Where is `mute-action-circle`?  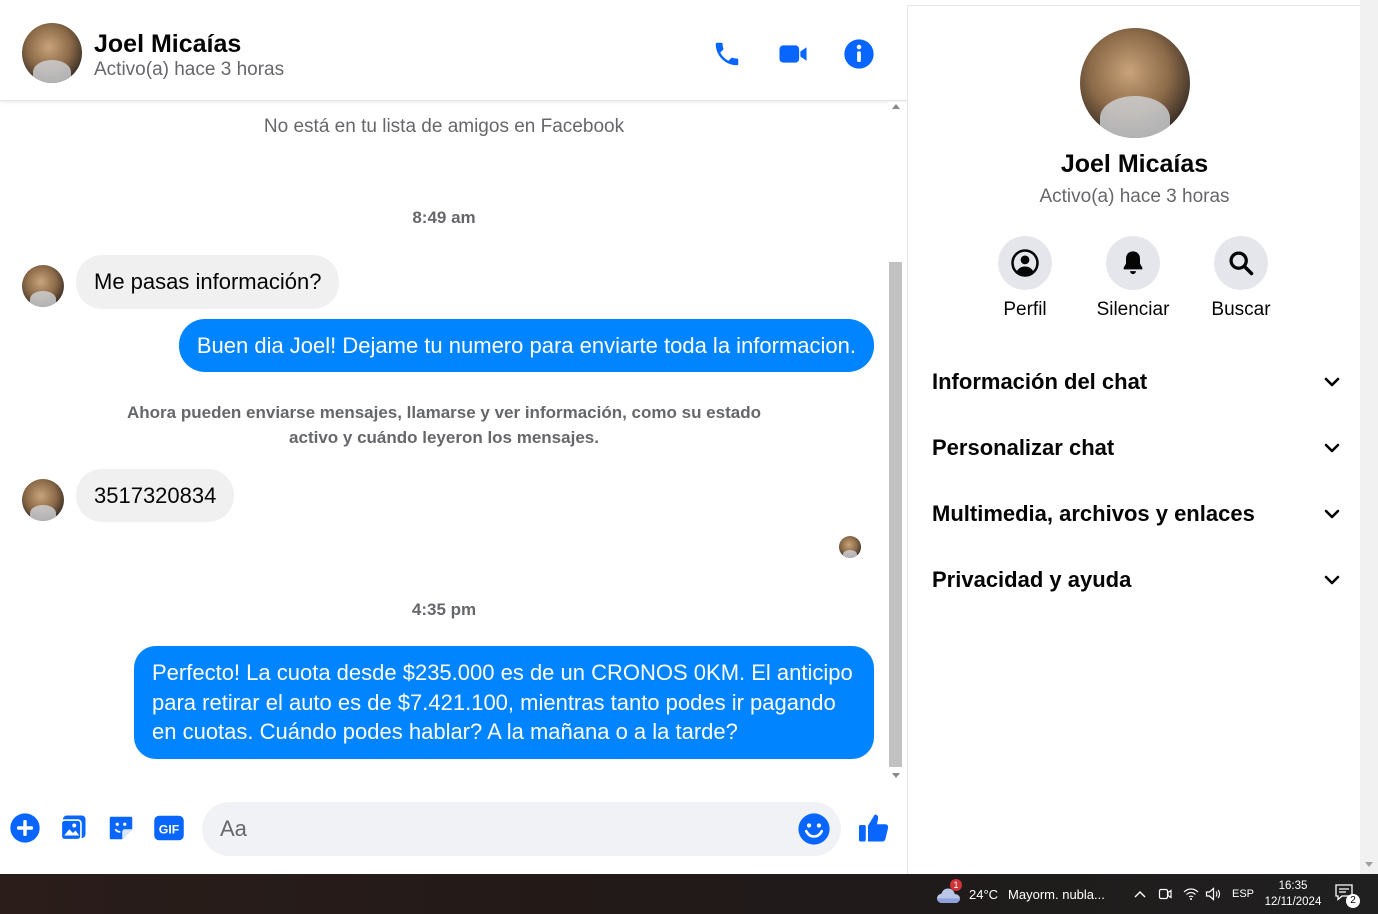 mute-action-circle is located at coordinates (1133, 263).